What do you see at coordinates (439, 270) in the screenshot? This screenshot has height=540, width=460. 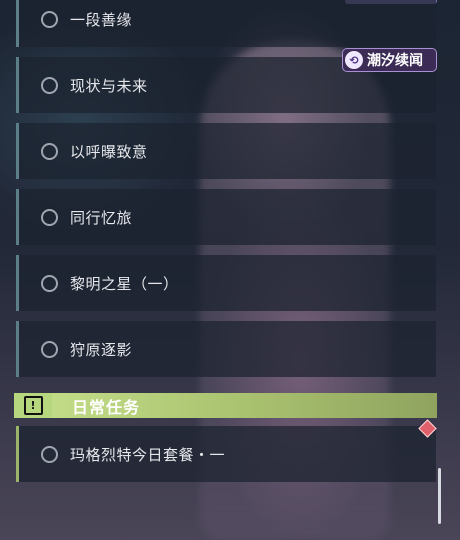 I see `scrollbar` at bounding box center [439, 270].